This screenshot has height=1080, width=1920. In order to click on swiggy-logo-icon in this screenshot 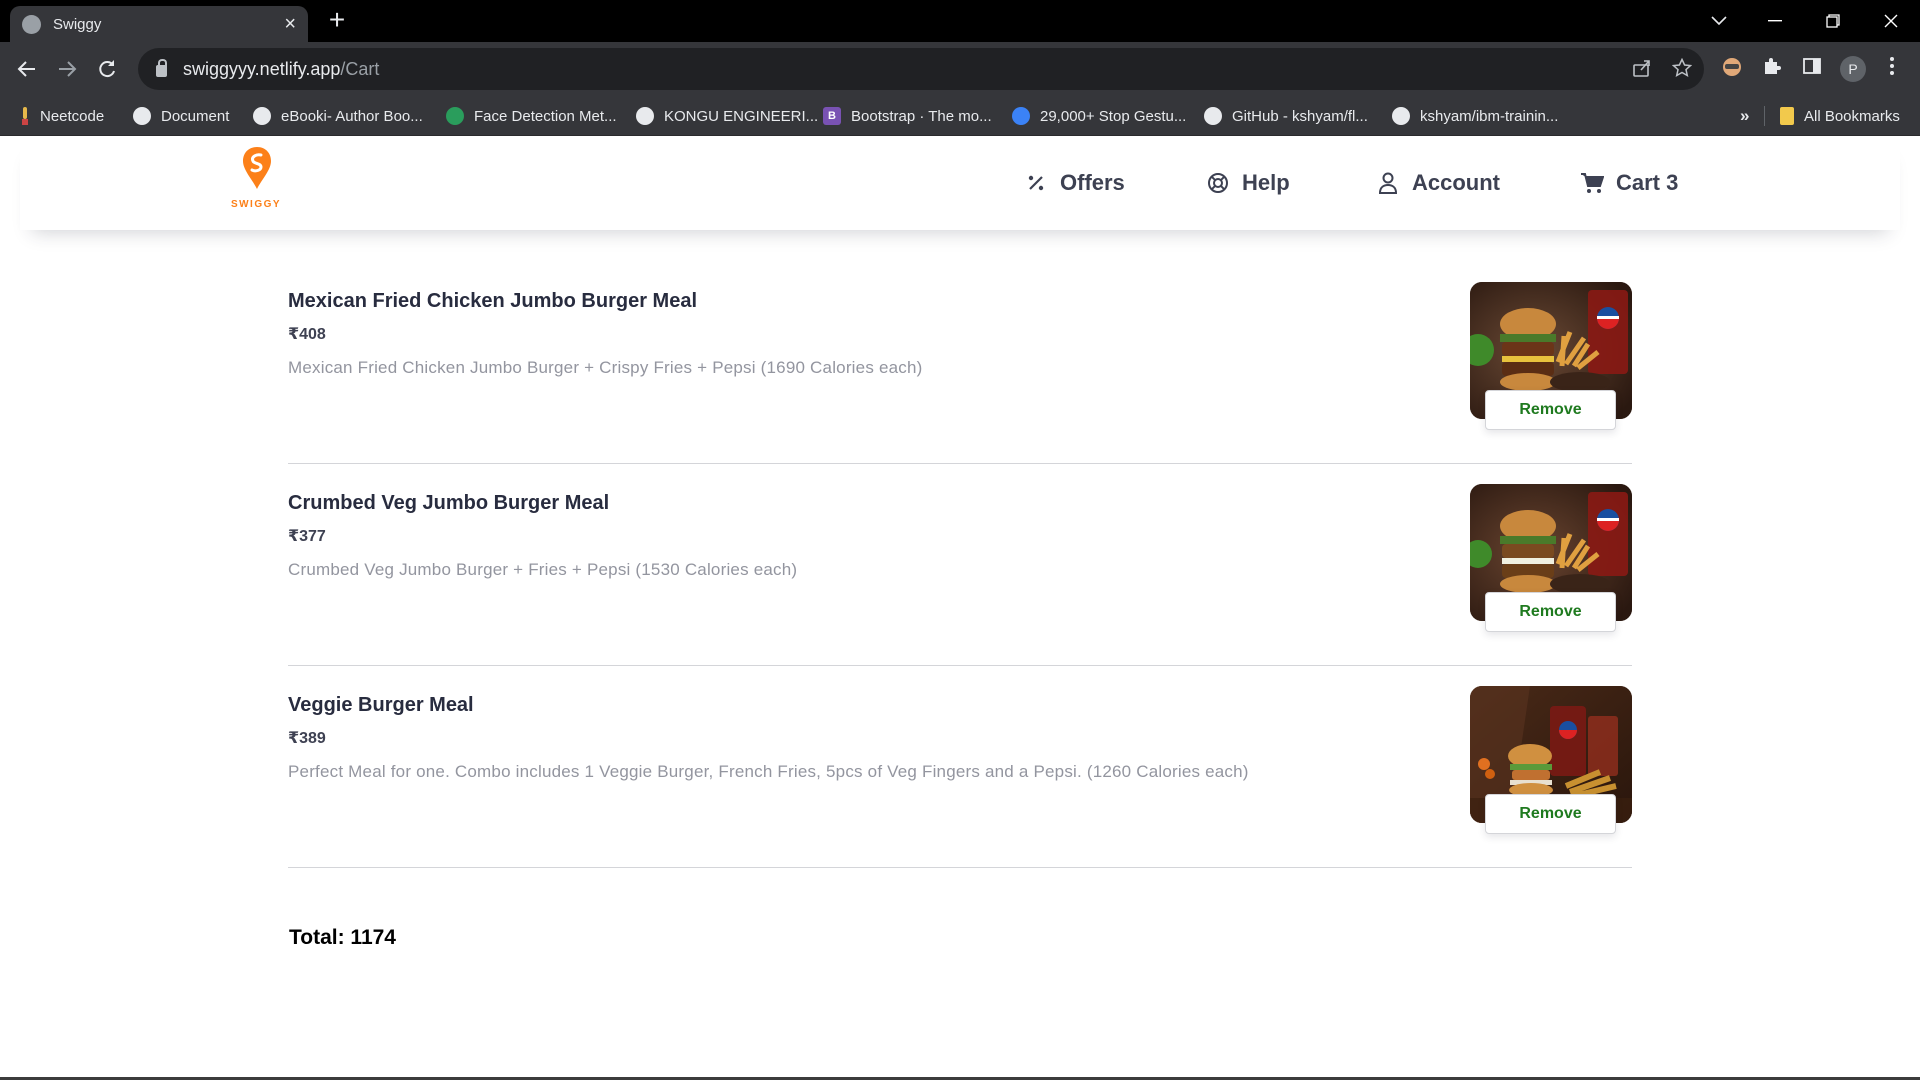, I will do `click(257, 168)`.